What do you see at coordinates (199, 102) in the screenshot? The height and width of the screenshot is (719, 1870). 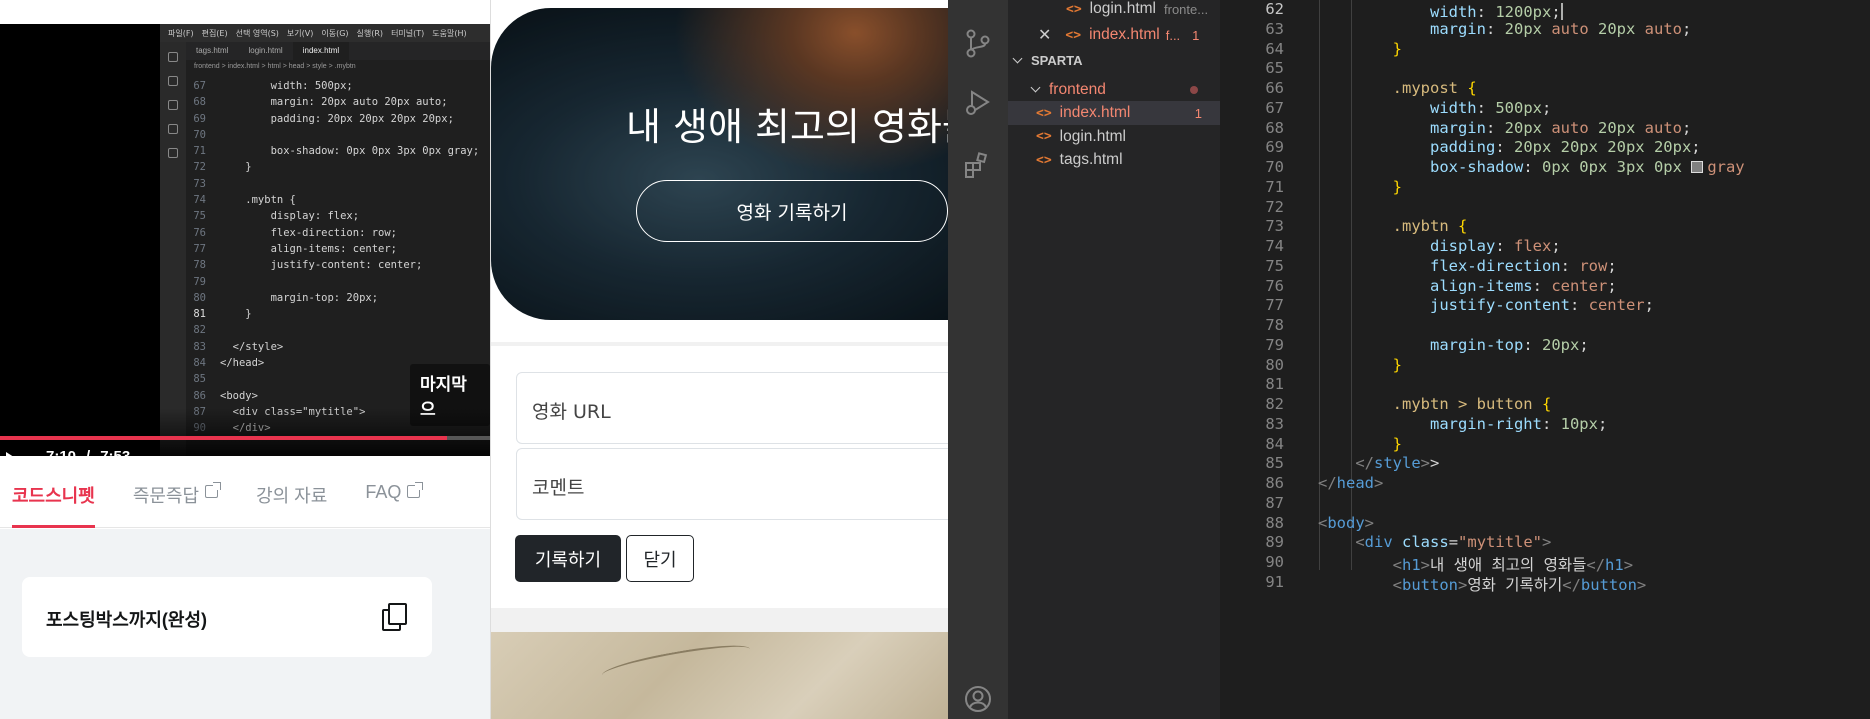 I see `video-line-number: 68` at bounding box center [199, 102].